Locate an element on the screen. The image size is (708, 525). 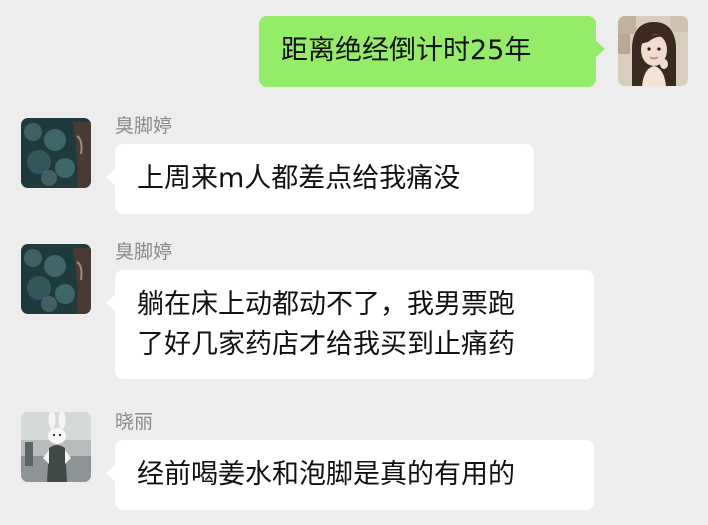
message-bubble-self: 距离绝经倒计时25年 is located at coordinates (432, 51).